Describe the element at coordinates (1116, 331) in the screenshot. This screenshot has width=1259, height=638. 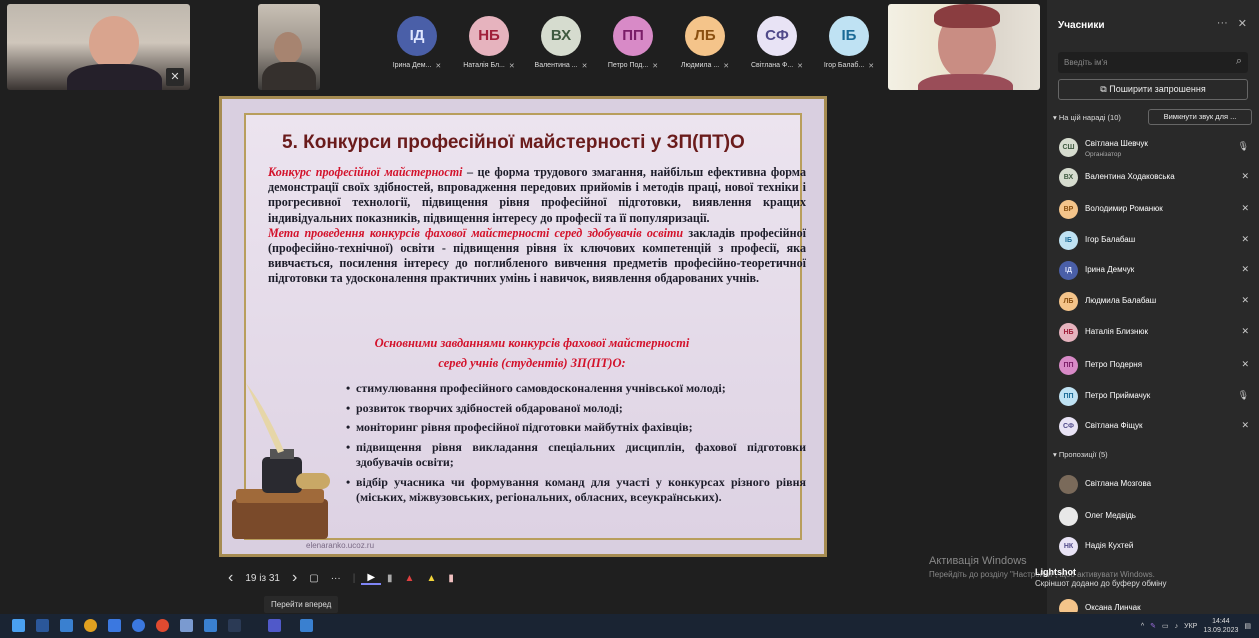
I see `participant-name: Наталія Близнюк` at that location.